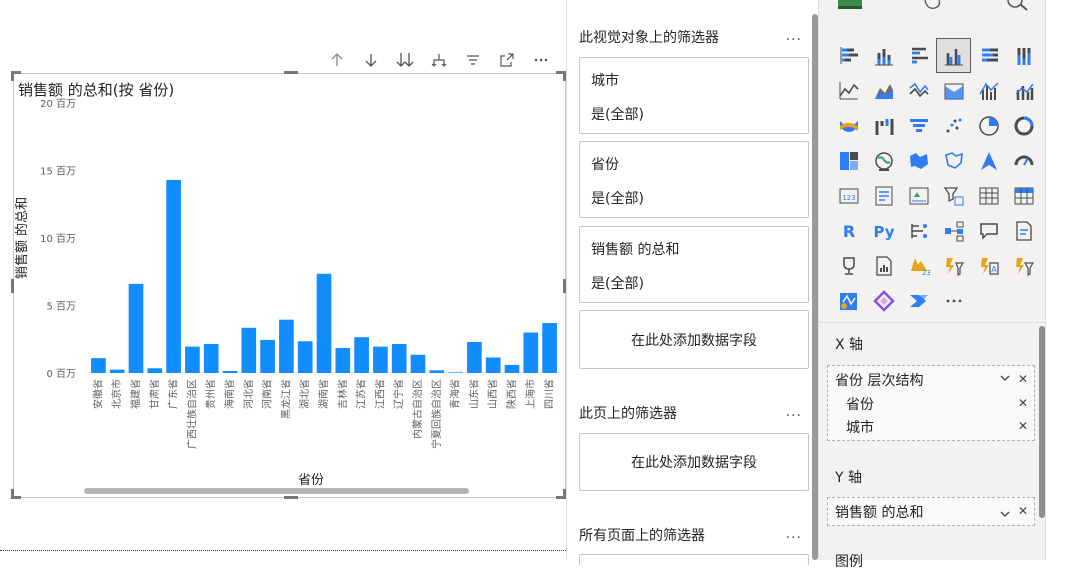 This screenshot has width=1075, height=571. What do you see at coordinates (860, 404) in the screenshot?
I see `x-level-province: 省份` at bounding box center [860, 404].